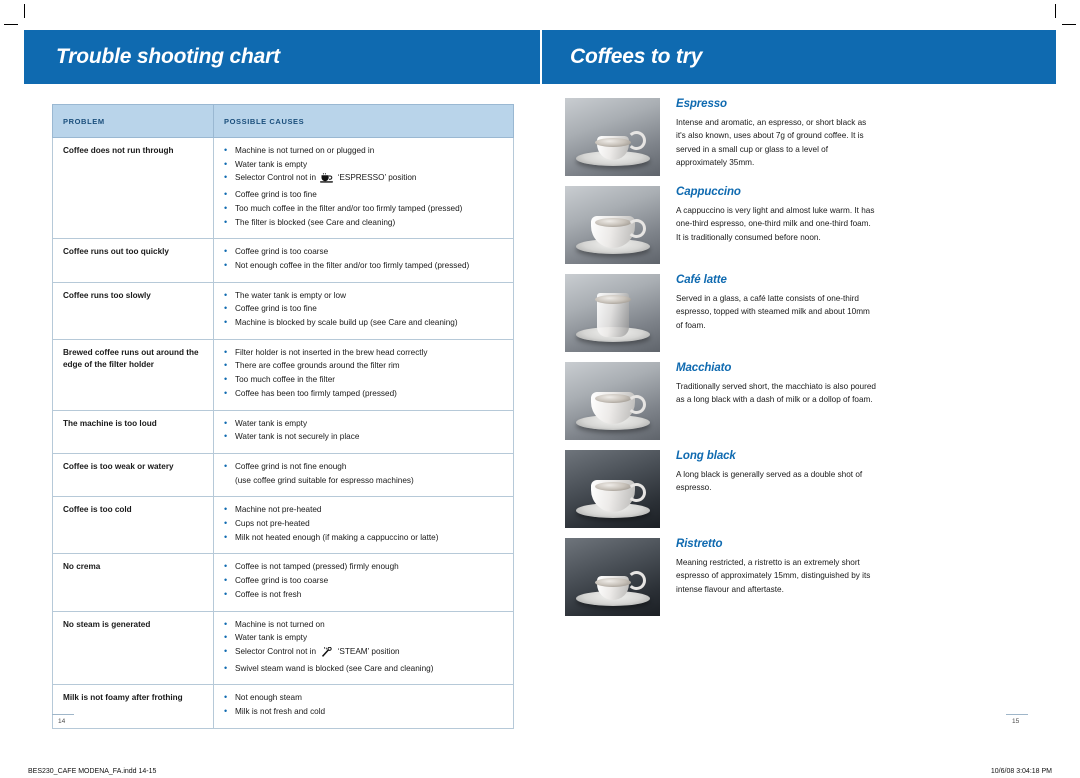  What do you see at coordinates (1016, 721) in the screenshot?
I see `page-number-right: 15` at bounding box center [1016, 721].